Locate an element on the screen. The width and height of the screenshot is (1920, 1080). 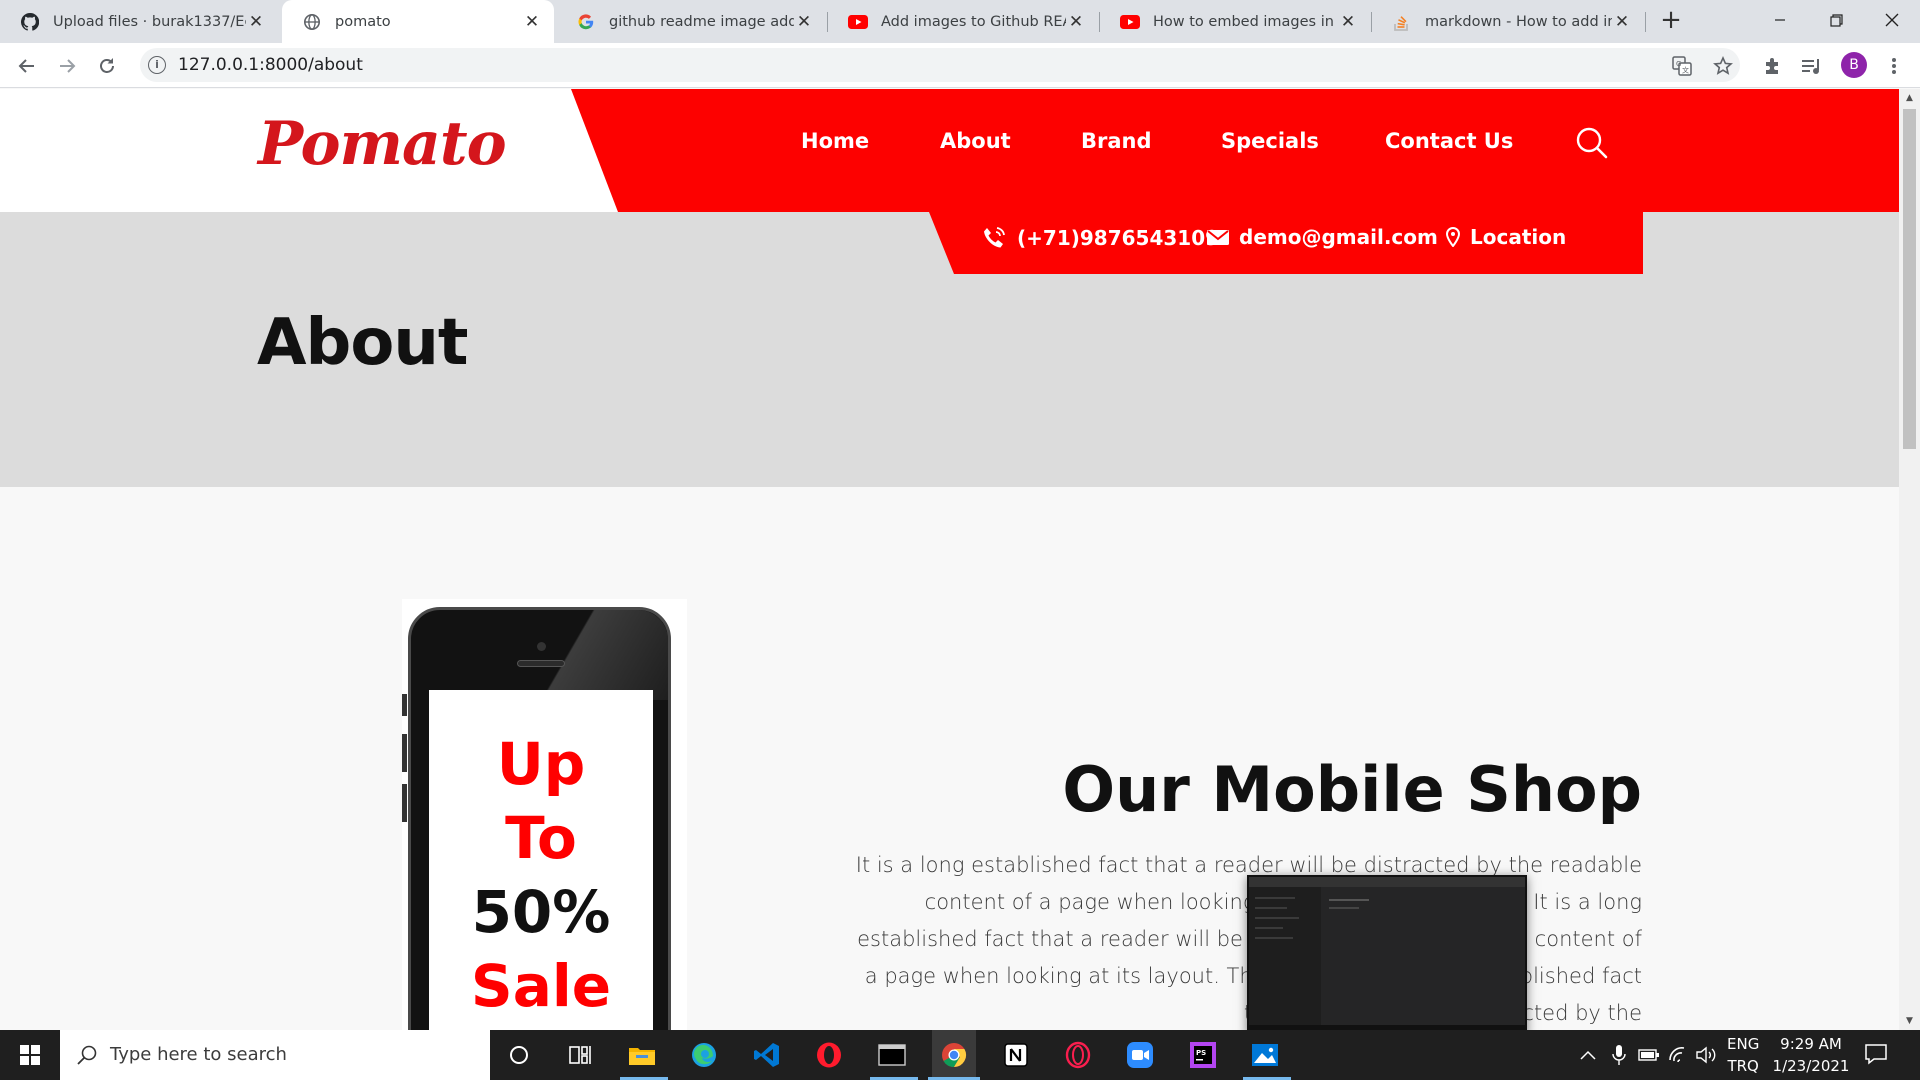
keyboard-layout: TRQ is located at coordinates (1743, 1066).